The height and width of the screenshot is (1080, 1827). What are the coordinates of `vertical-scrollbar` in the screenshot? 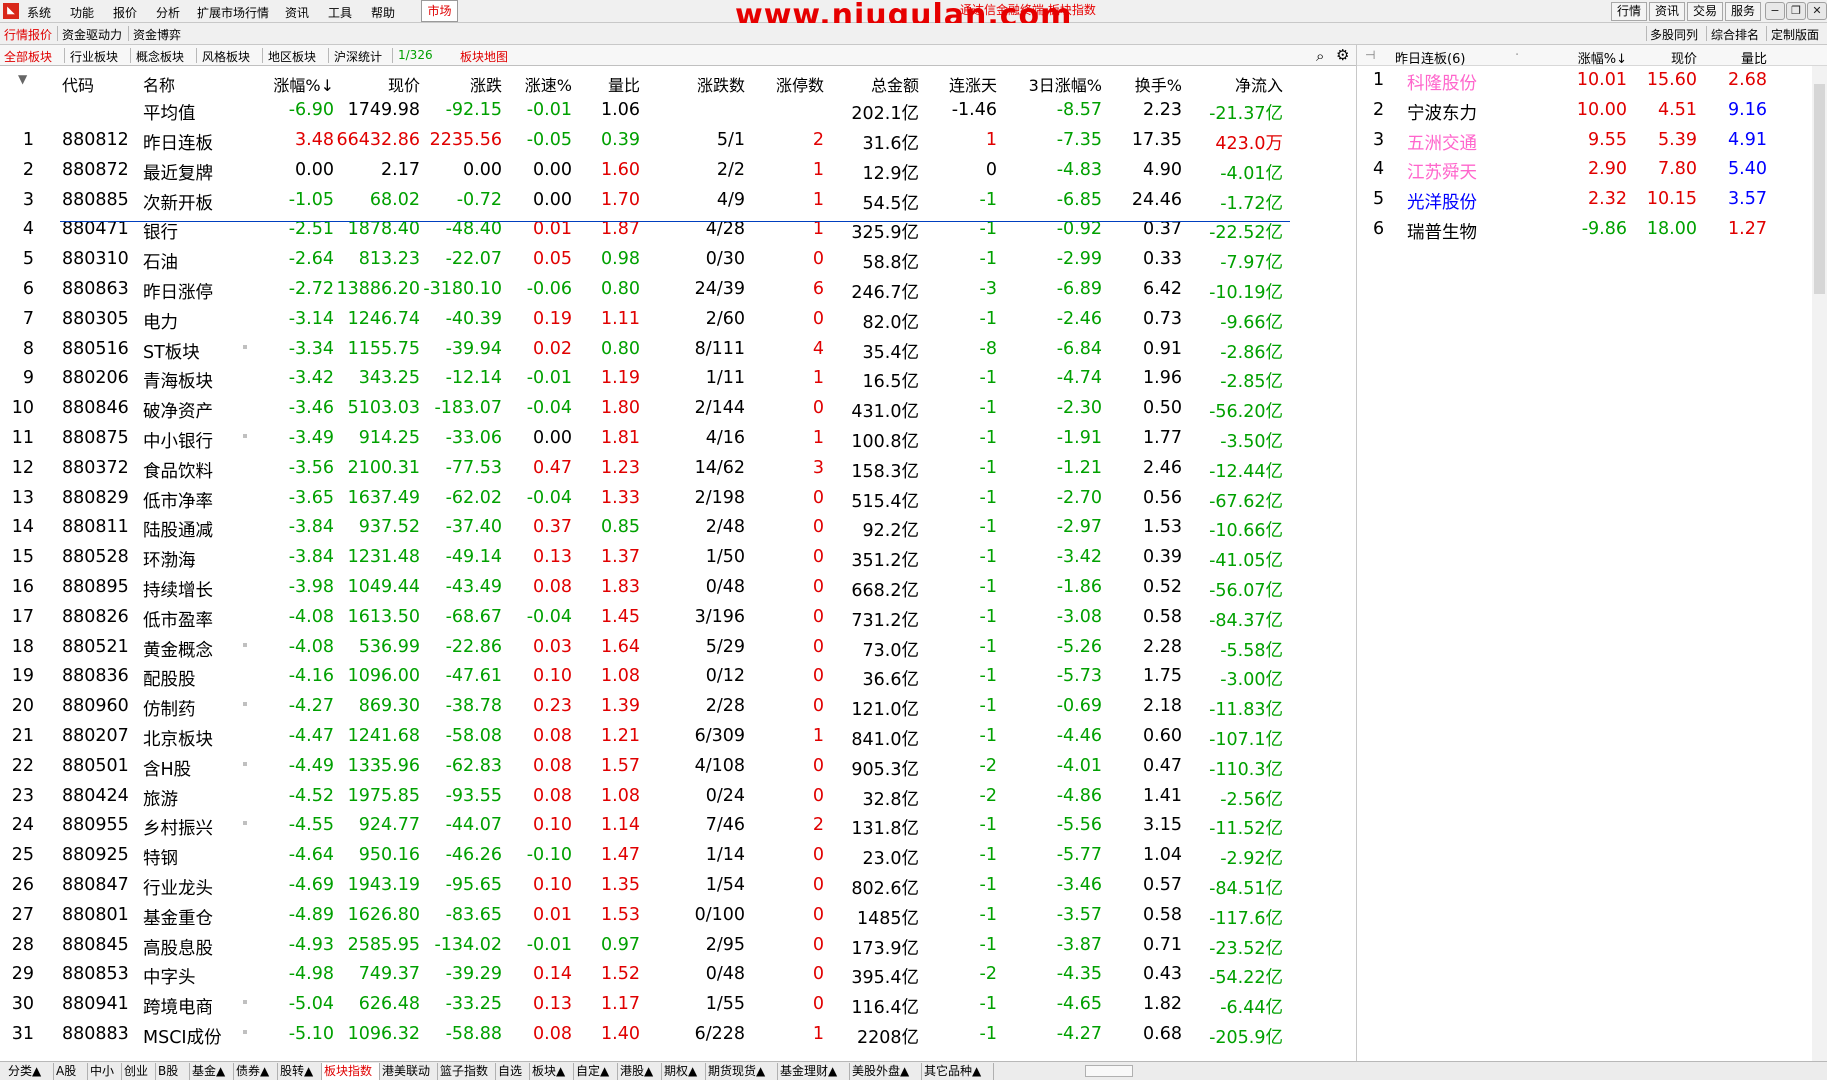 It's located at (1819, 563).